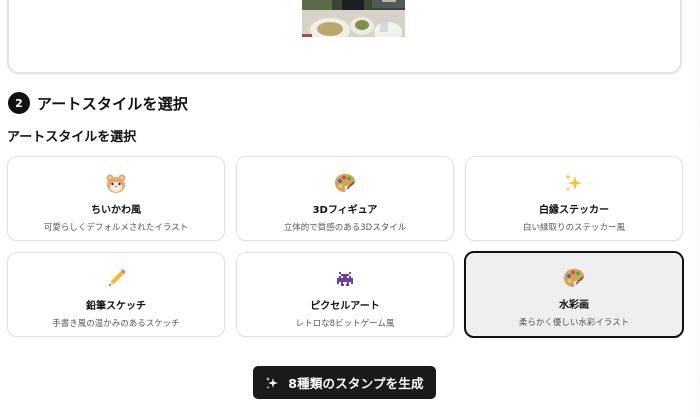 This screenshot has width=700, height=417. What do you see at coordinates (116, 198) in the screenshot?
I see `style-option-chiikawa: ちいかわ風 可愛らしくデフォルメされたイラスト` at bounding box center [116, 198].